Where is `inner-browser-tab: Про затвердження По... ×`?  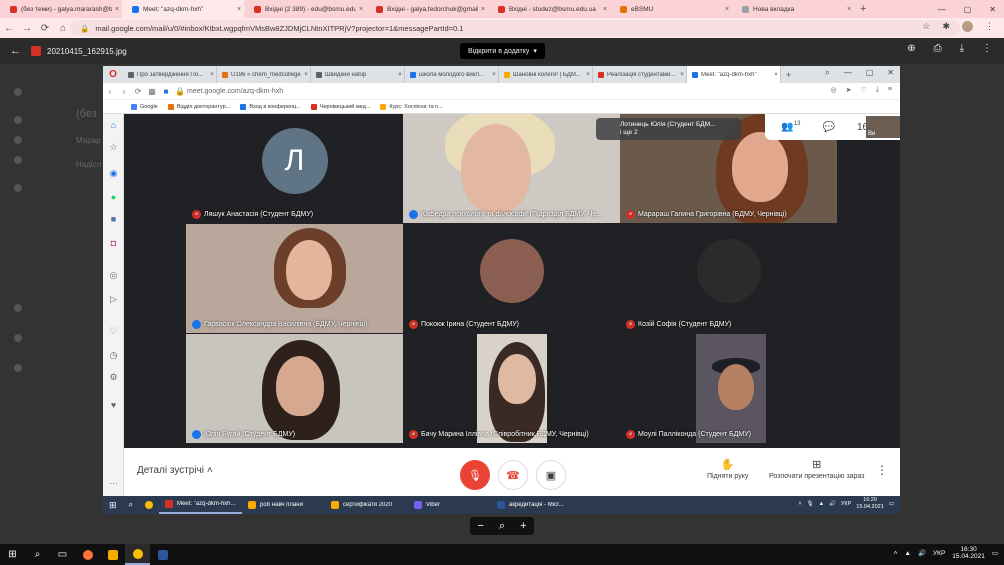 inner-browser-tab: Про затвердження По... × is located at coordinates (170, 74).